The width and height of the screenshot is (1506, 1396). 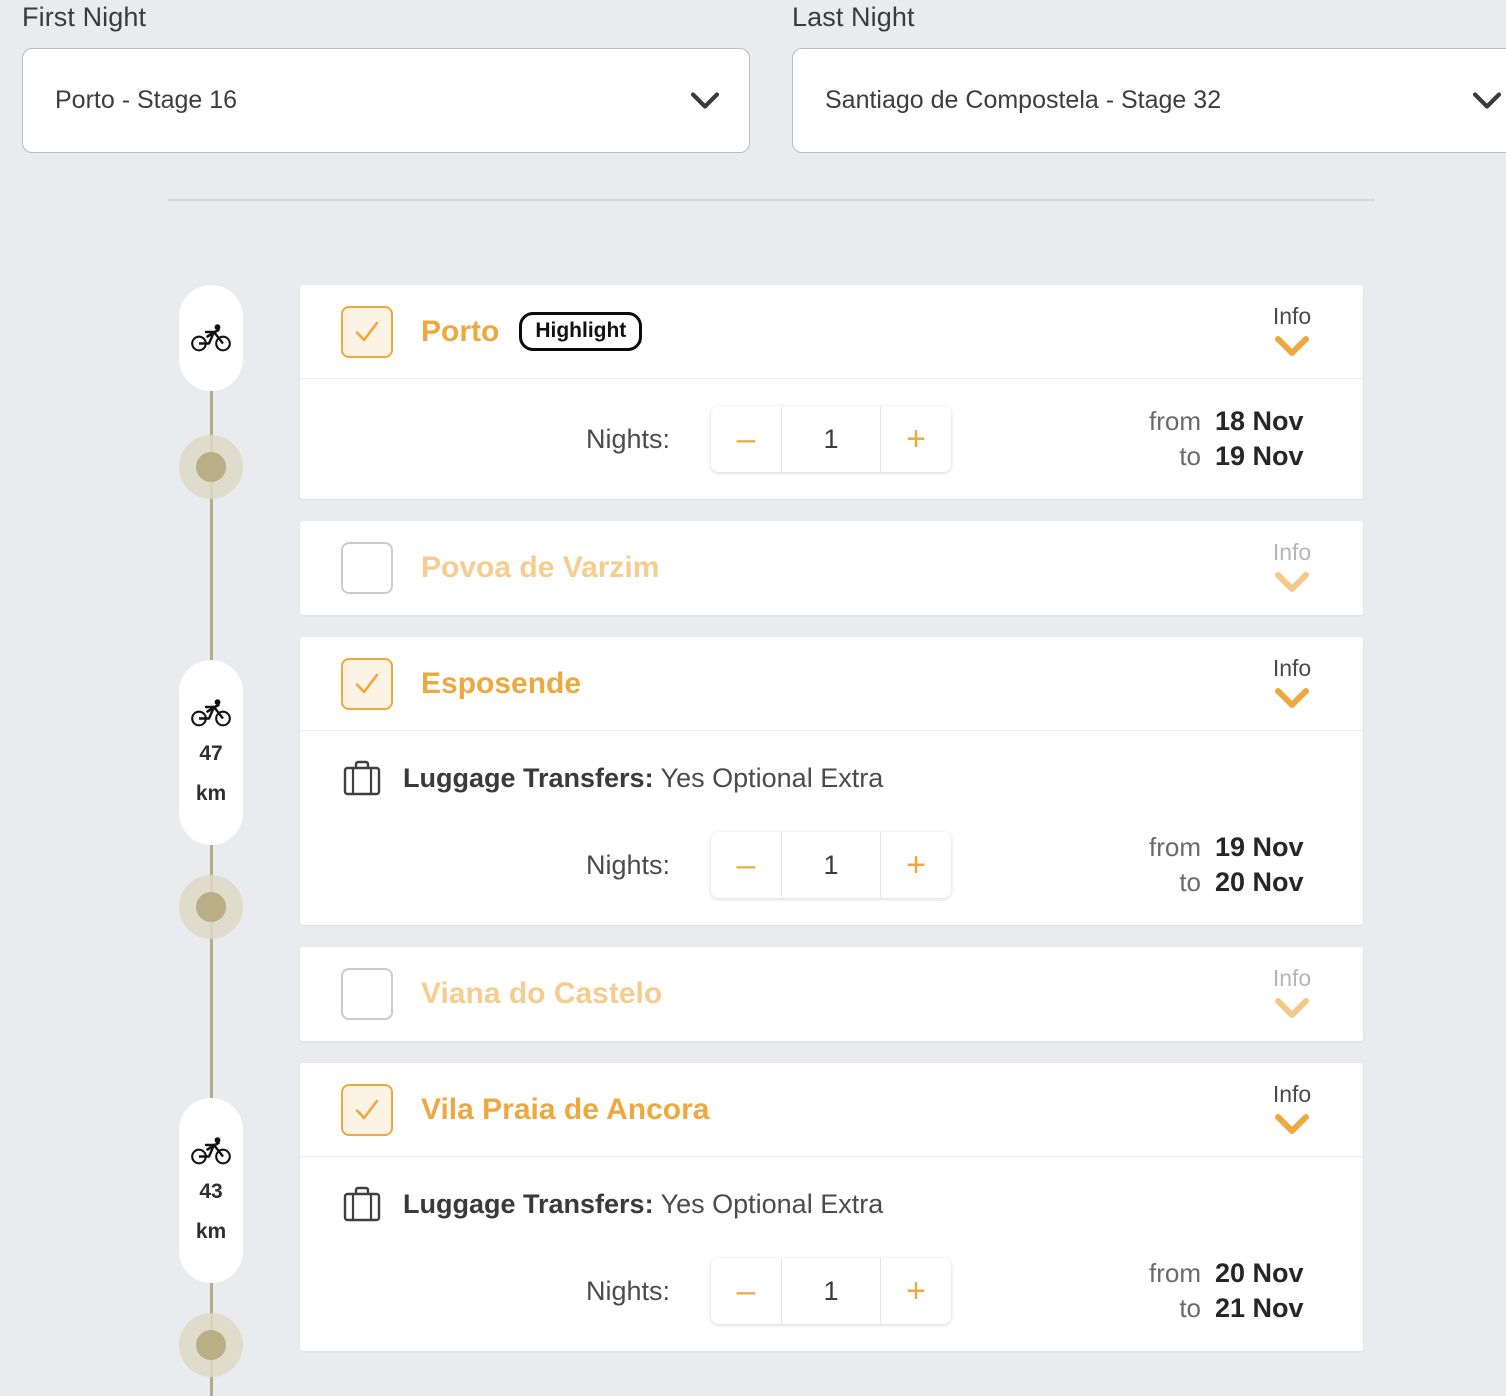 What do you see at coordinates (1241, 439) in the screenshot?
I see `stay-dates: from 18 Nov to 19 Nov` at bounding box center [1241, 439].